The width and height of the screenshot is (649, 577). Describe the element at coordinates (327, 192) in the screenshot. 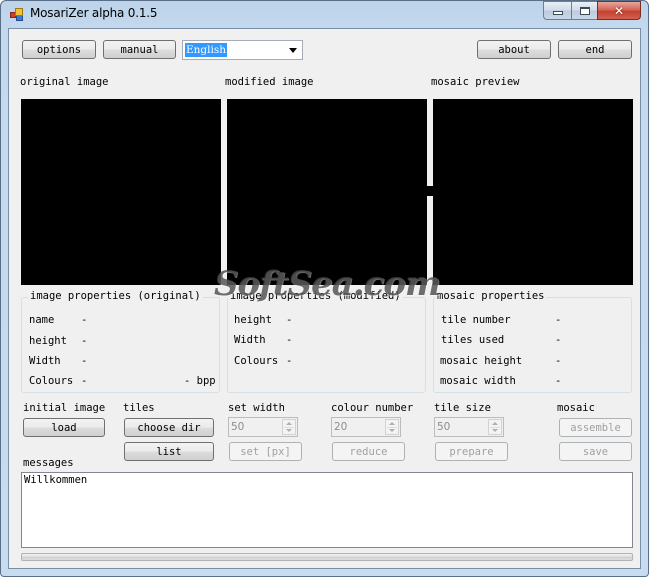

I see `modified-image-canvas` at that location.